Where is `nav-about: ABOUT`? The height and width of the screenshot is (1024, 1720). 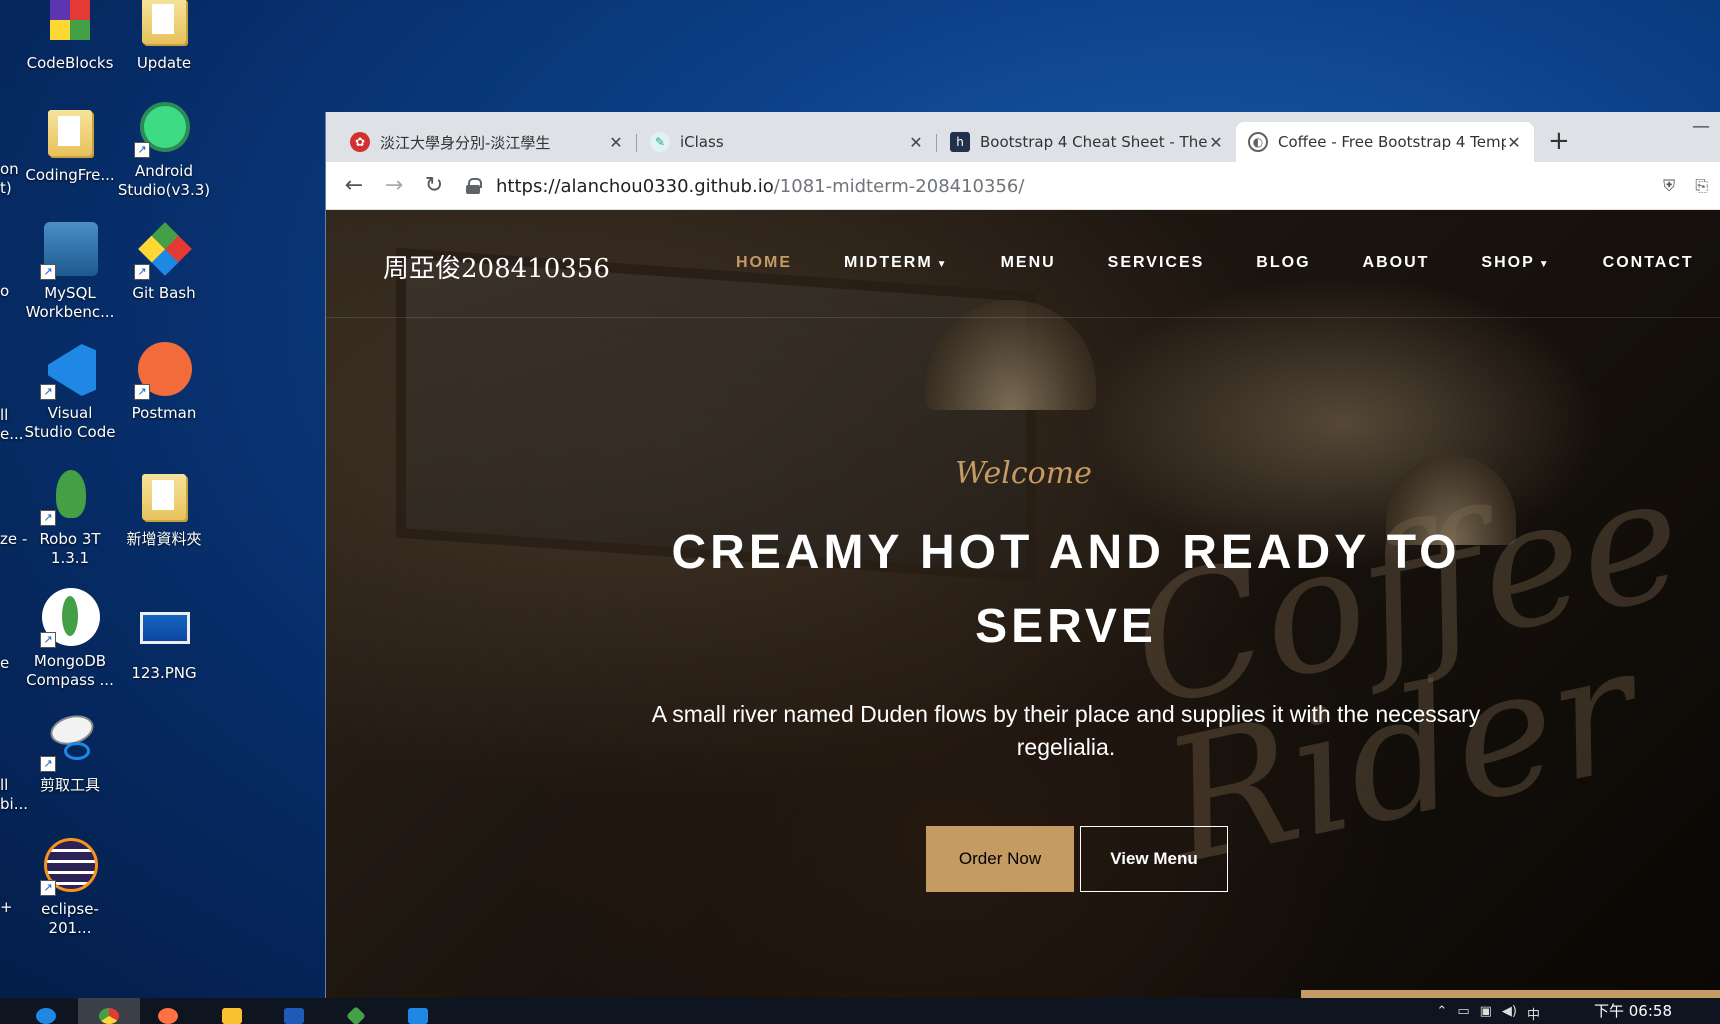 nav-about: ABOUT is located at coordinates (1396, 263).